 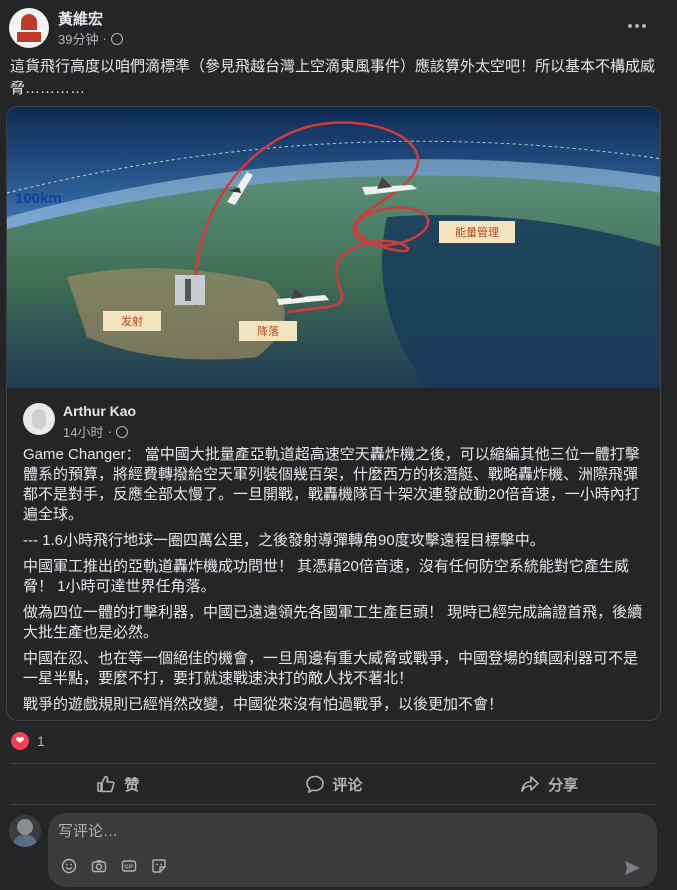 What do you see at coordinates (637, 26) in the screenshot?
I see `more-options-icon` at bounding box center [637, 26].